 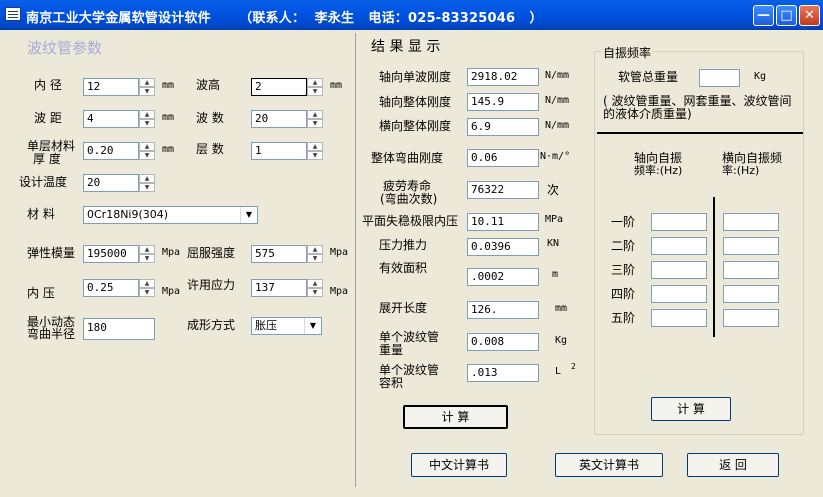 I want to click on layer-count-field: 1, so click(x=279, y=151).